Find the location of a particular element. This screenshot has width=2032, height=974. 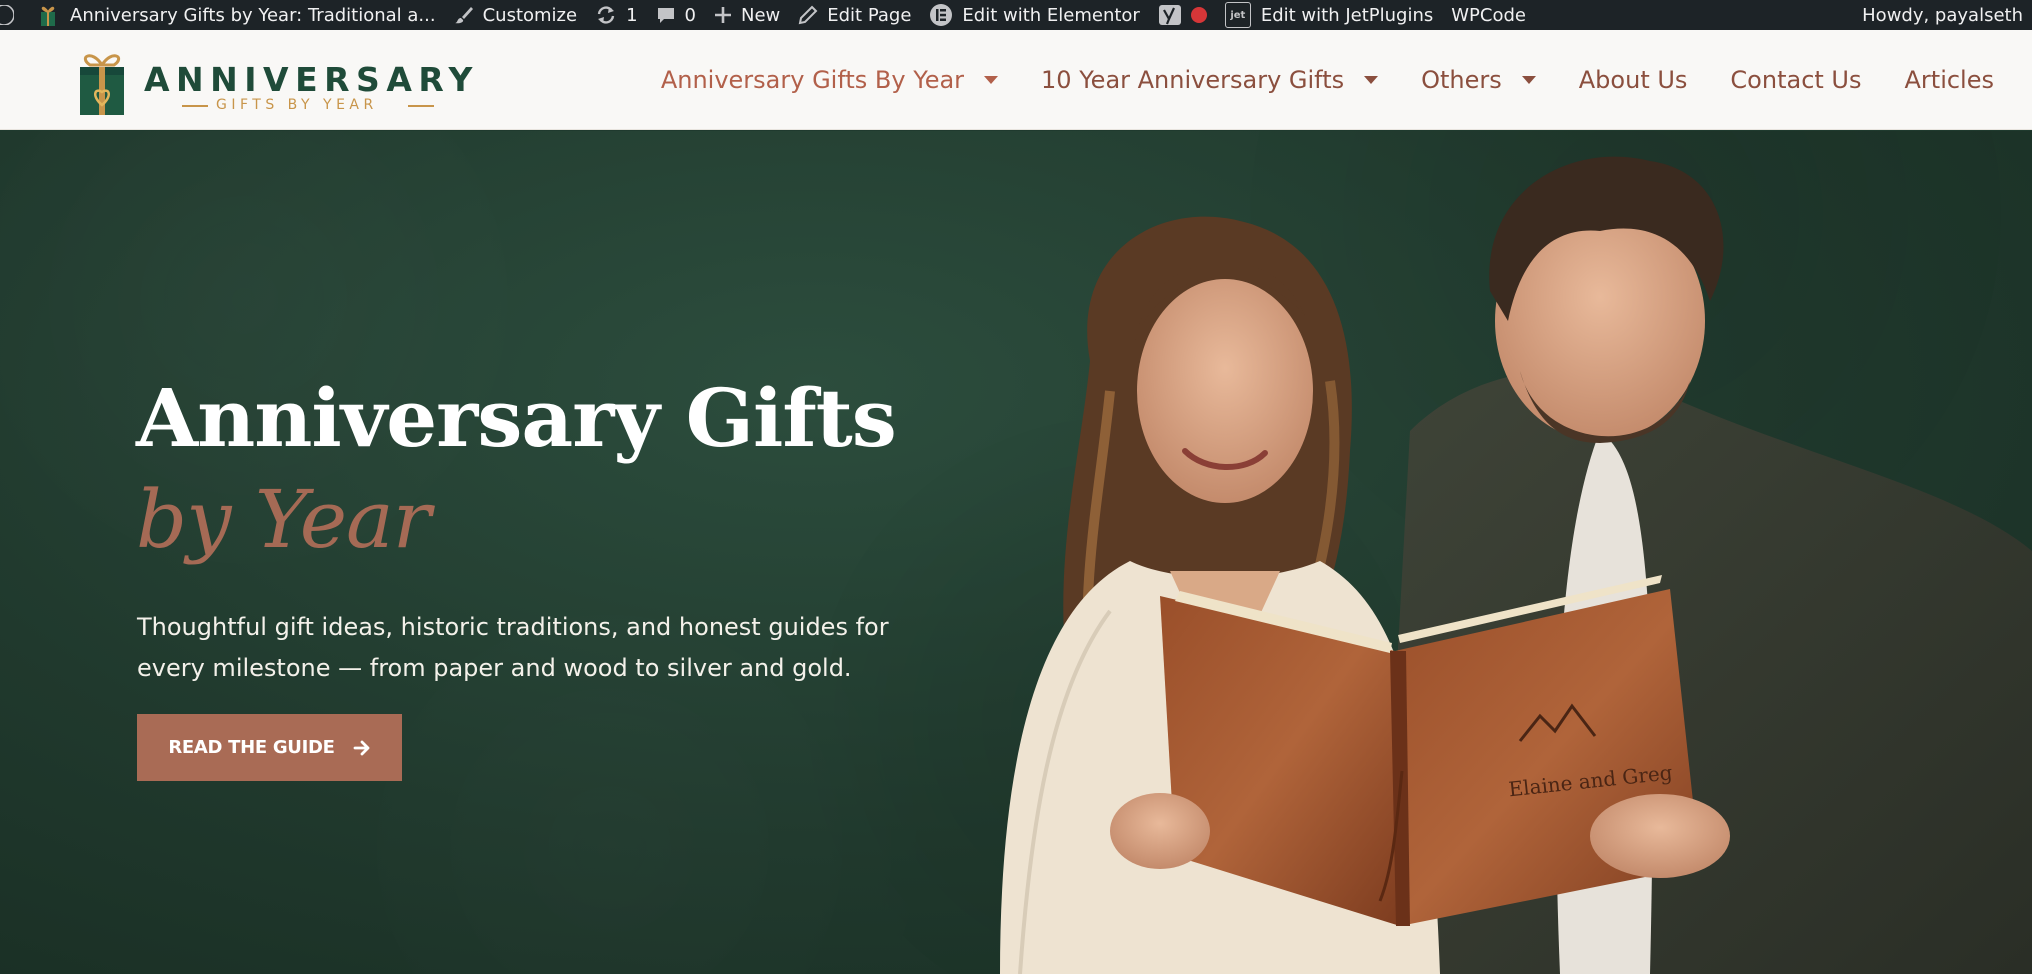

wpcode-menu: WPCode is located at coordinates (1488, 15).